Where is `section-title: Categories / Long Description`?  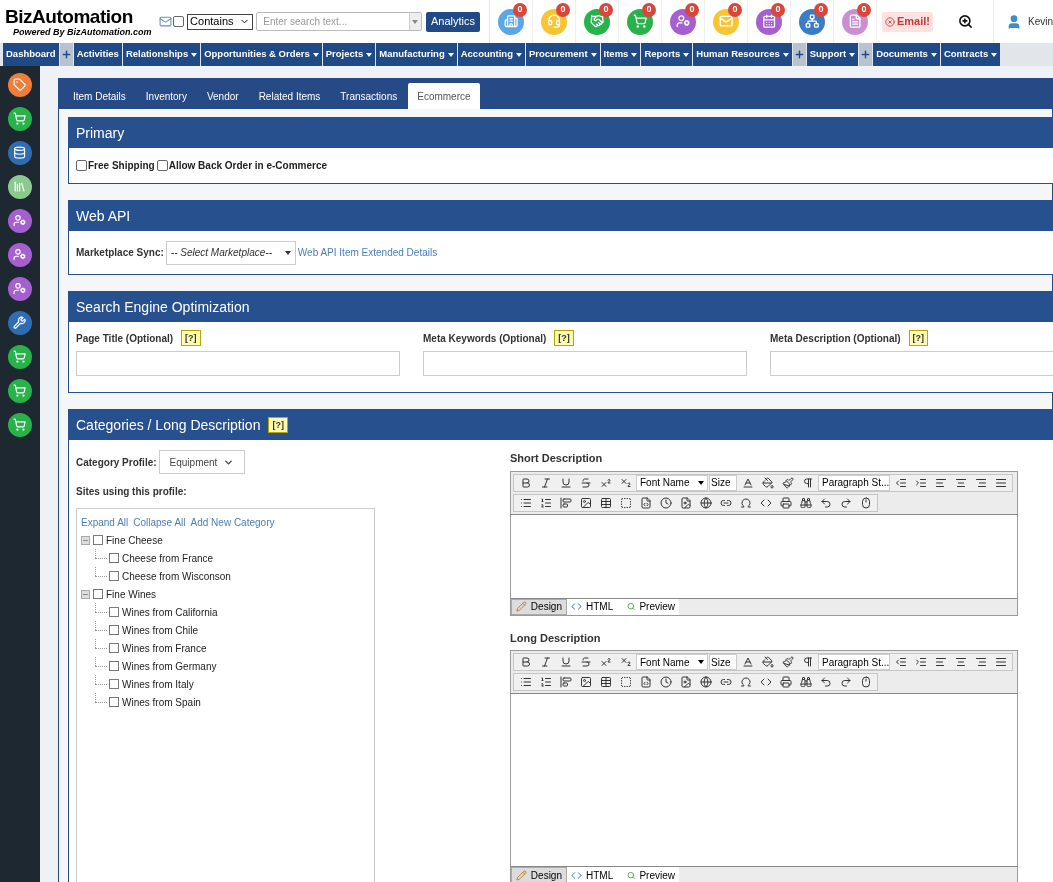
section-title: Categories / Long Description is located at coordinates (168, 425).